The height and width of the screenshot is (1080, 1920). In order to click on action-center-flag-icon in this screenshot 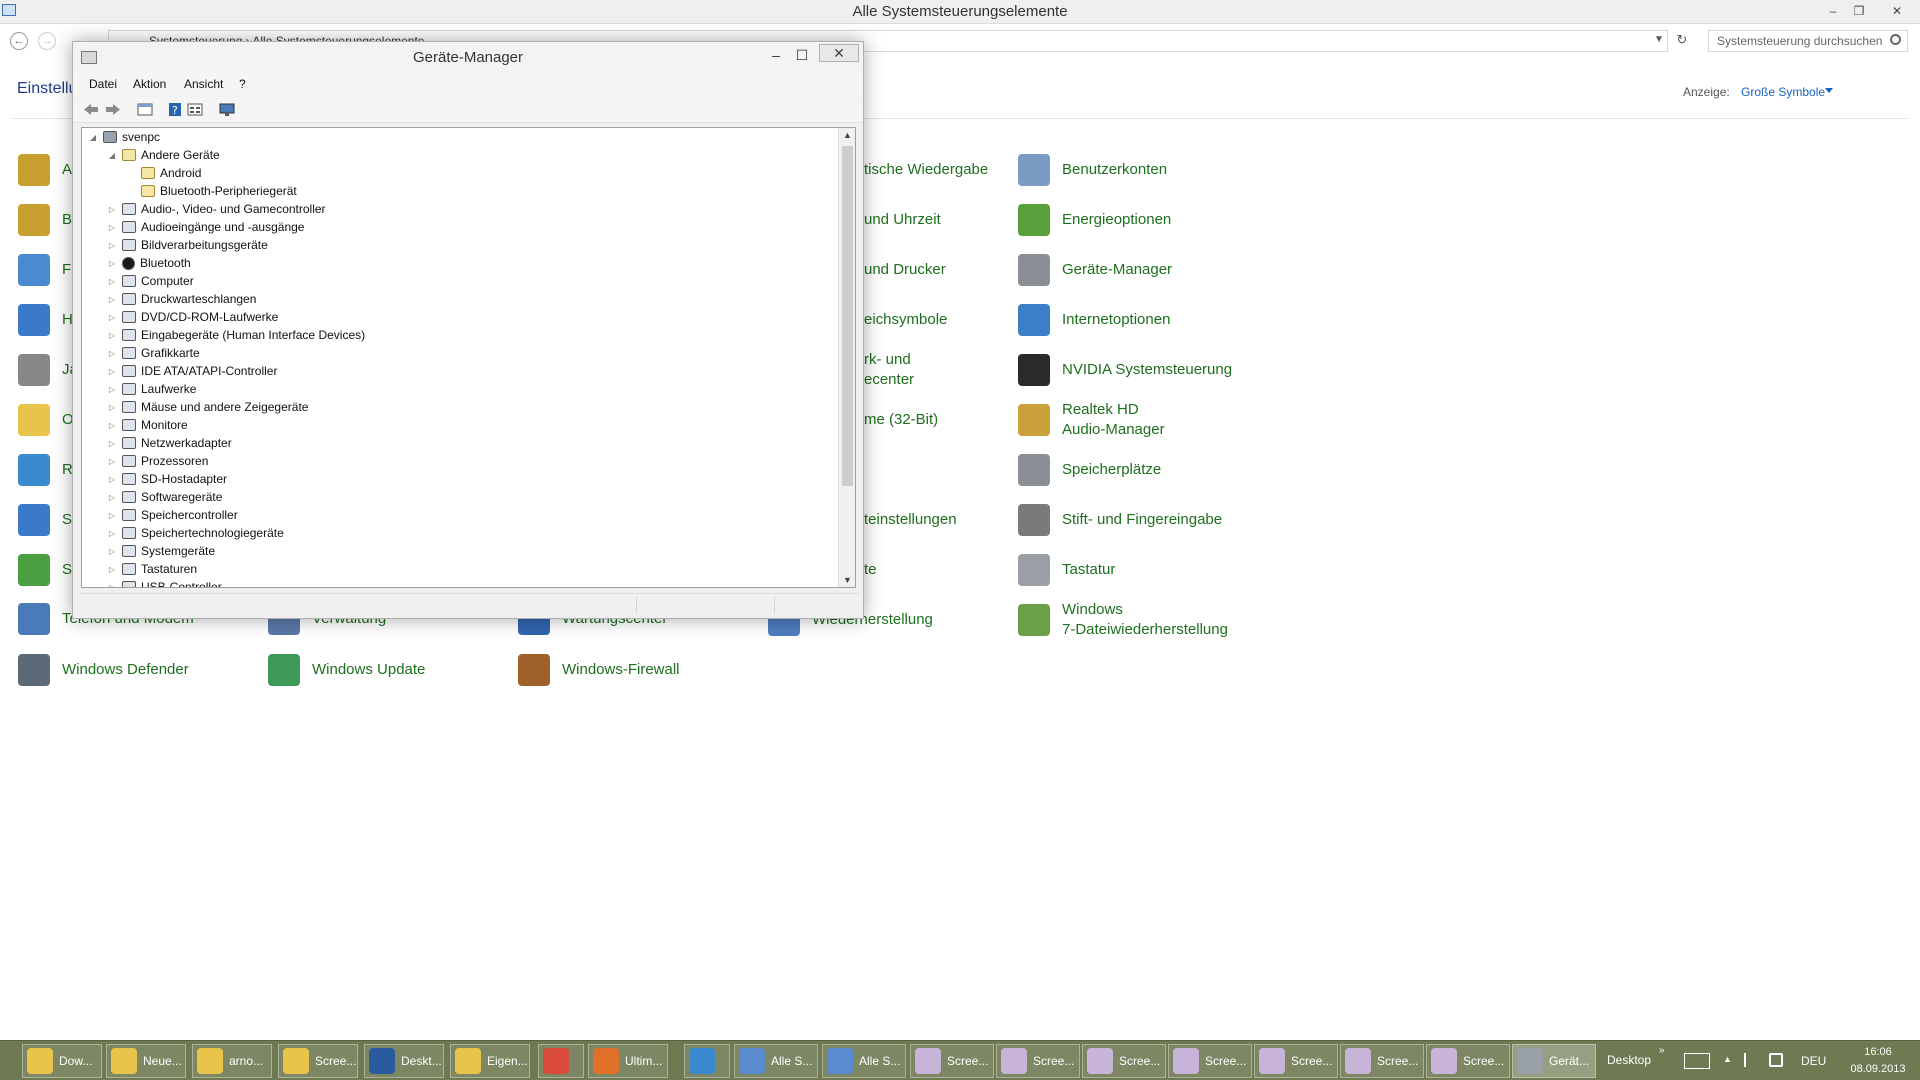, I will do `click(1750, 1060)`.